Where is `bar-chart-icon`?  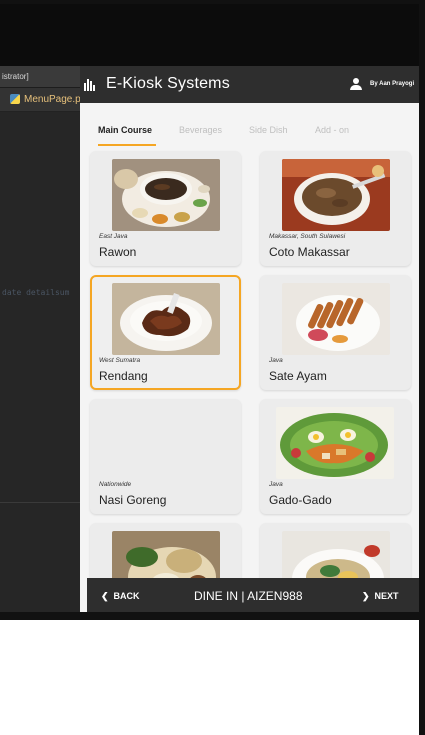 bar-chart-icon is located at coordinates (90, 85).